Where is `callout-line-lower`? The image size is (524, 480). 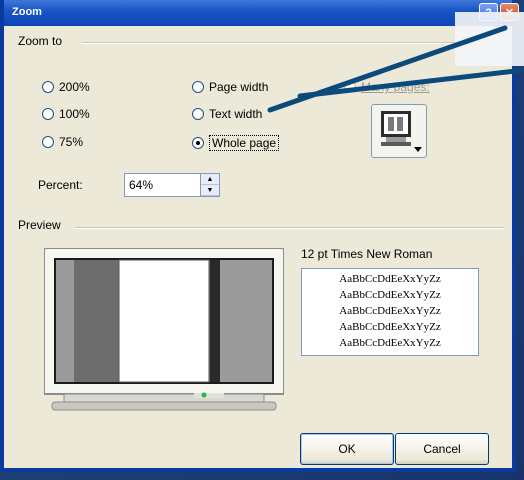
callout-line-lower is located at coordinates (410, 83).